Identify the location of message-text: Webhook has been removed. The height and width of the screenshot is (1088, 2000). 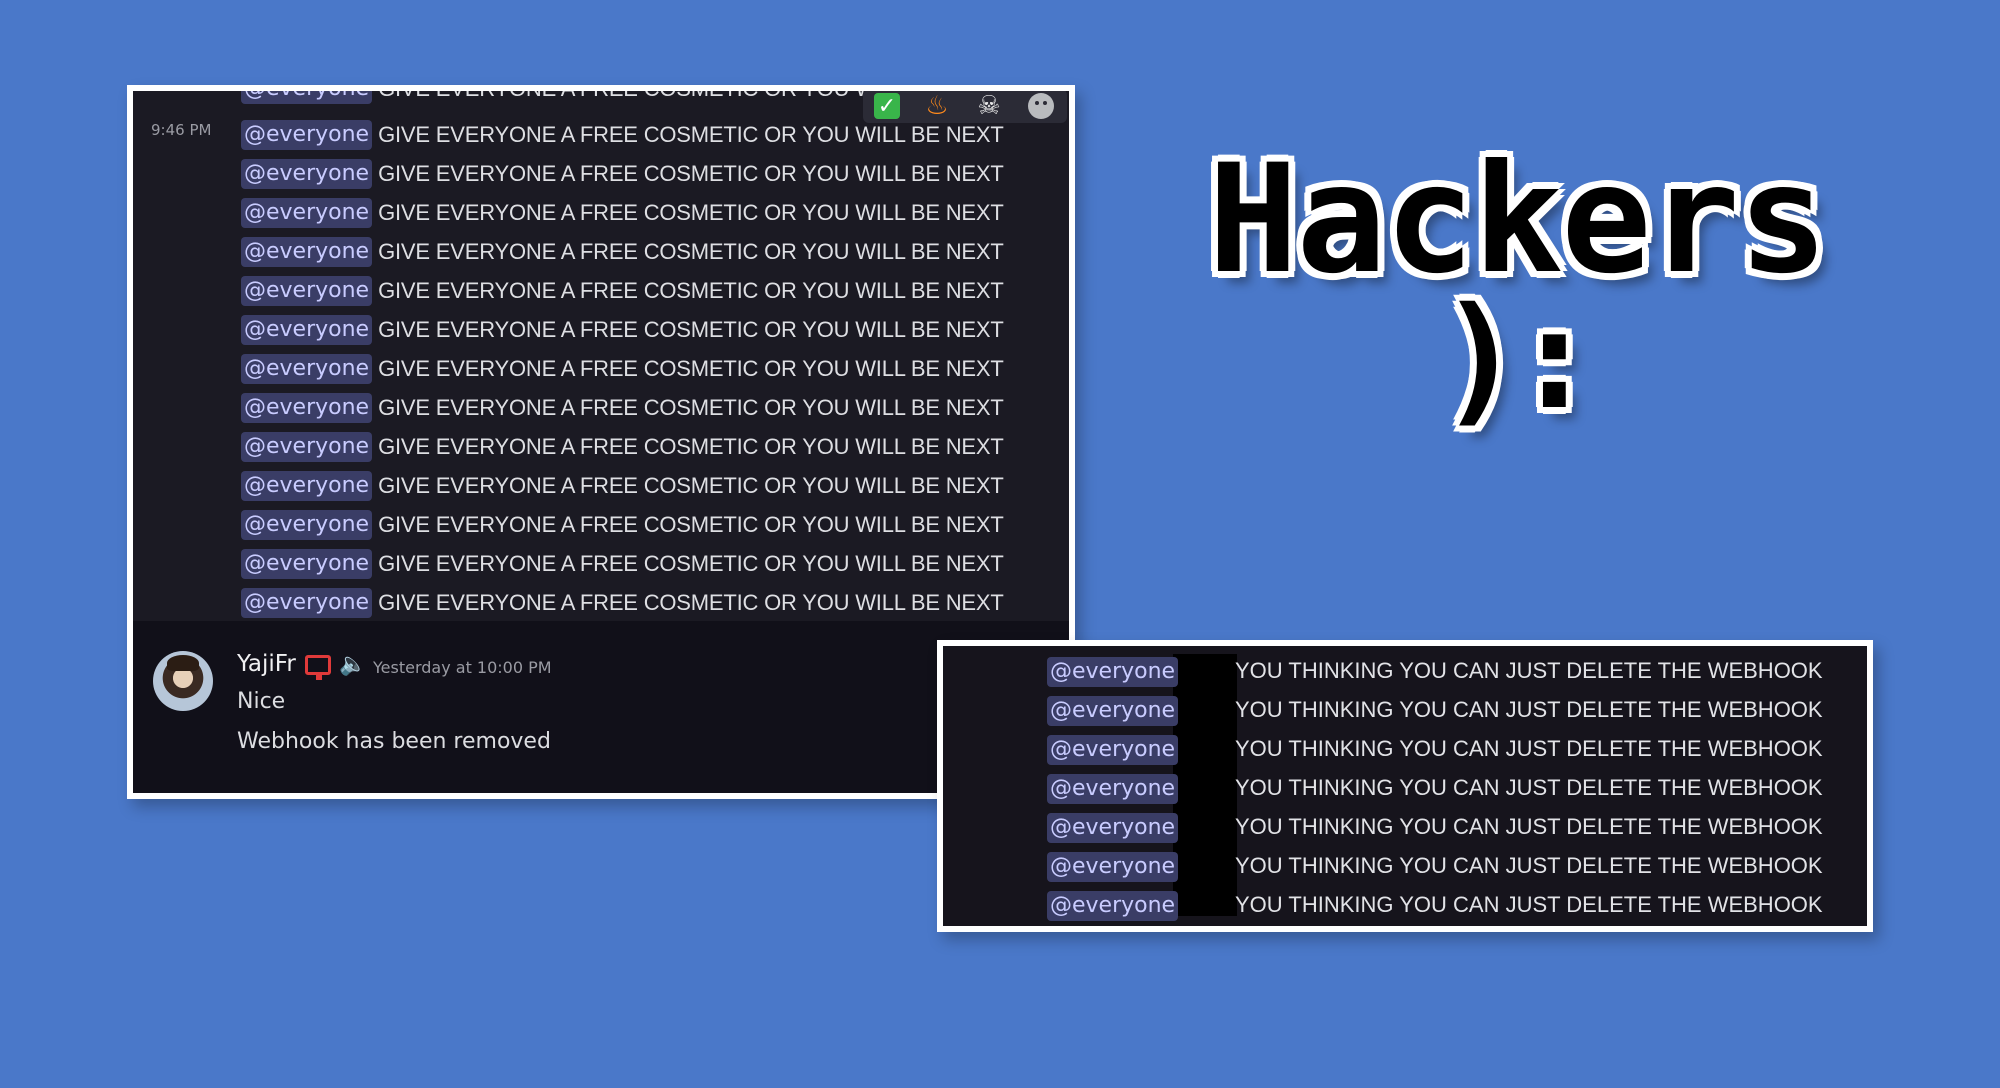
(394, 741).